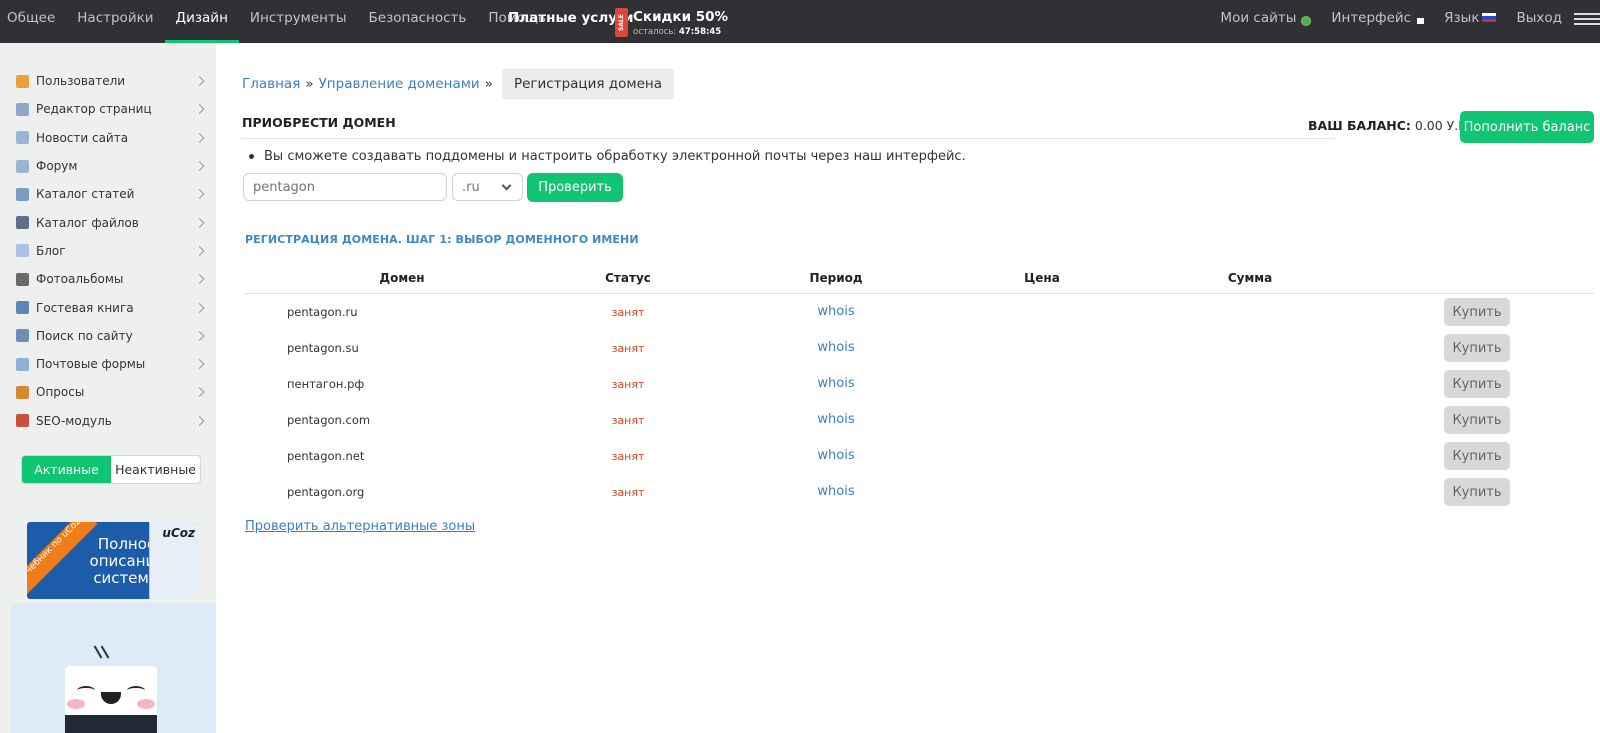 This screenshot has height=733, width=1600. I want to click on menu-line, so click(1587, 14).